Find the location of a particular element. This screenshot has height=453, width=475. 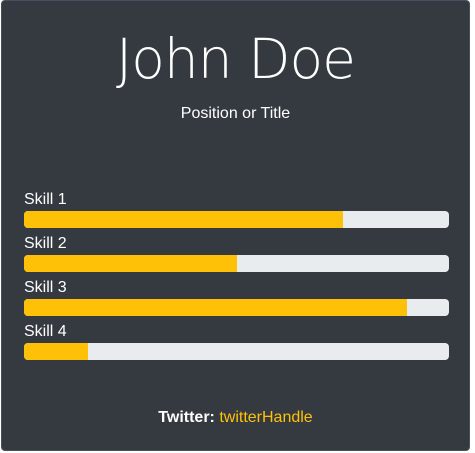

skill-item: Skill 1 is located at coordinates (236, 211).